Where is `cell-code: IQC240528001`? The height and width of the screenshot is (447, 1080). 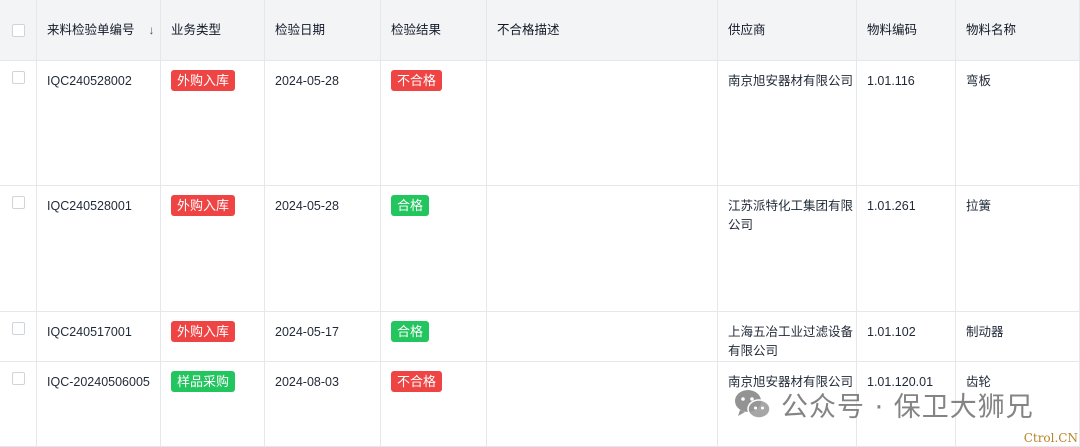 cell-code: IQC240528001 is located at coordinates (99, 249).